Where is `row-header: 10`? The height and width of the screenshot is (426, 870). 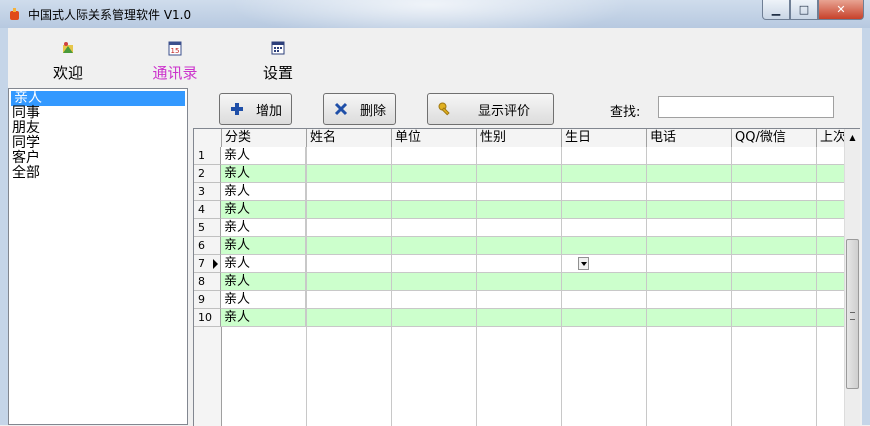 row-header: 10 is located at coordinates (207, 318).